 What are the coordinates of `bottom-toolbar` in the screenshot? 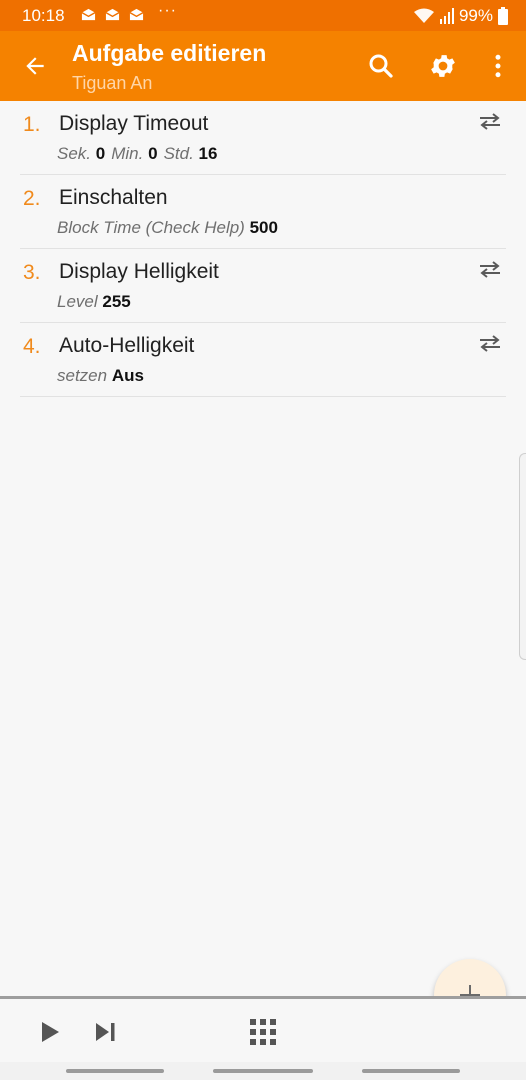 It's located at (263, 1030).